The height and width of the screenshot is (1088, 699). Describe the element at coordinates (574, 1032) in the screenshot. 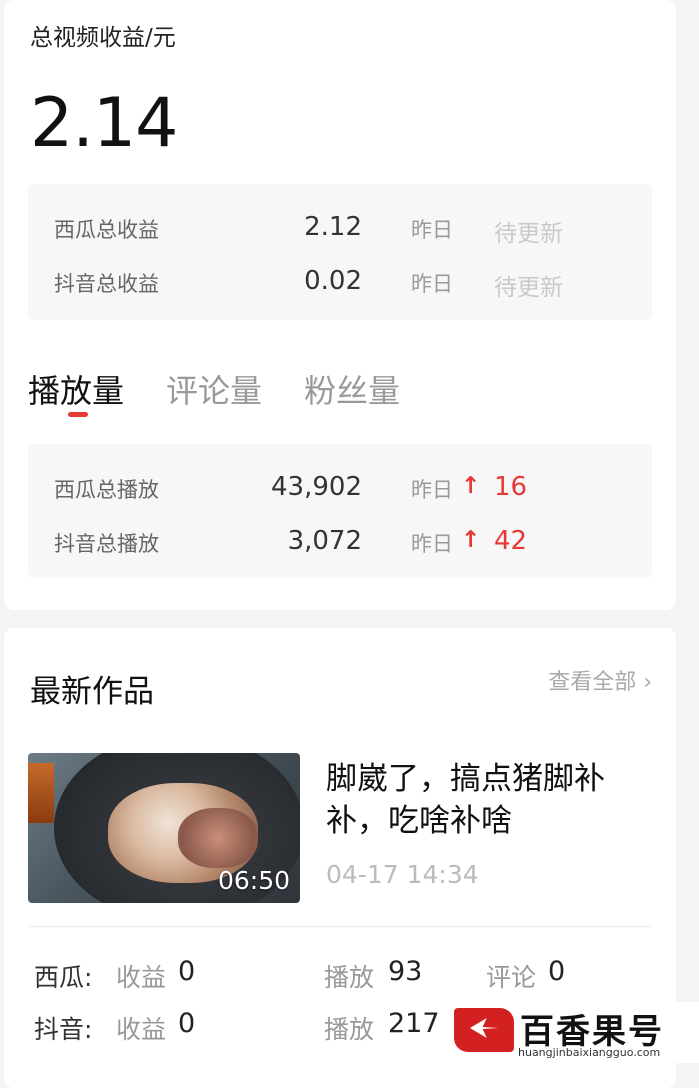

I see `watermark: 百香果号 huangjinbaixiangguo.com` at that location.